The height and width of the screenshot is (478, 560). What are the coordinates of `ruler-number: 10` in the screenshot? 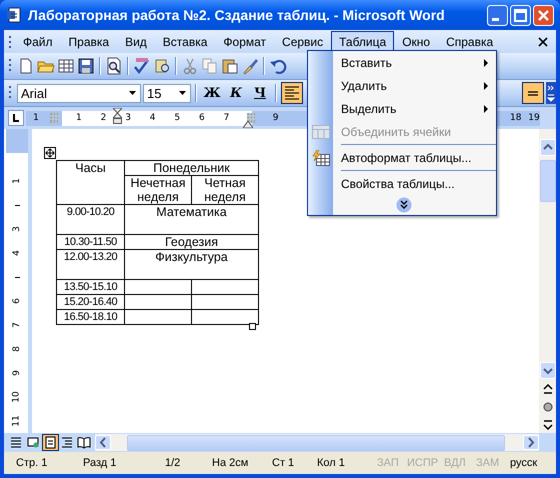 It's located at (17, 397).